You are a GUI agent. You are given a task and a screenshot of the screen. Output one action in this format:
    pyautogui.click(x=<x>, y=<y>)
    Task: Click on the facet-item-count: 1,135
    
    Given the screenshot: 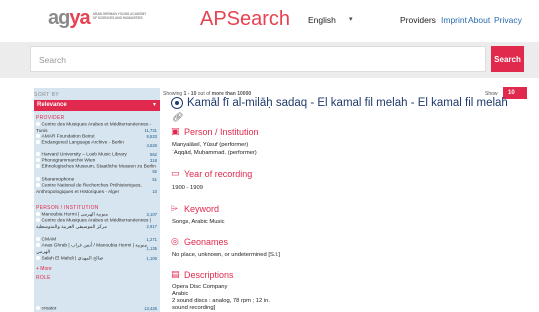 What is the action you would take?
    pyautogui.click(x=151, y=248)
    